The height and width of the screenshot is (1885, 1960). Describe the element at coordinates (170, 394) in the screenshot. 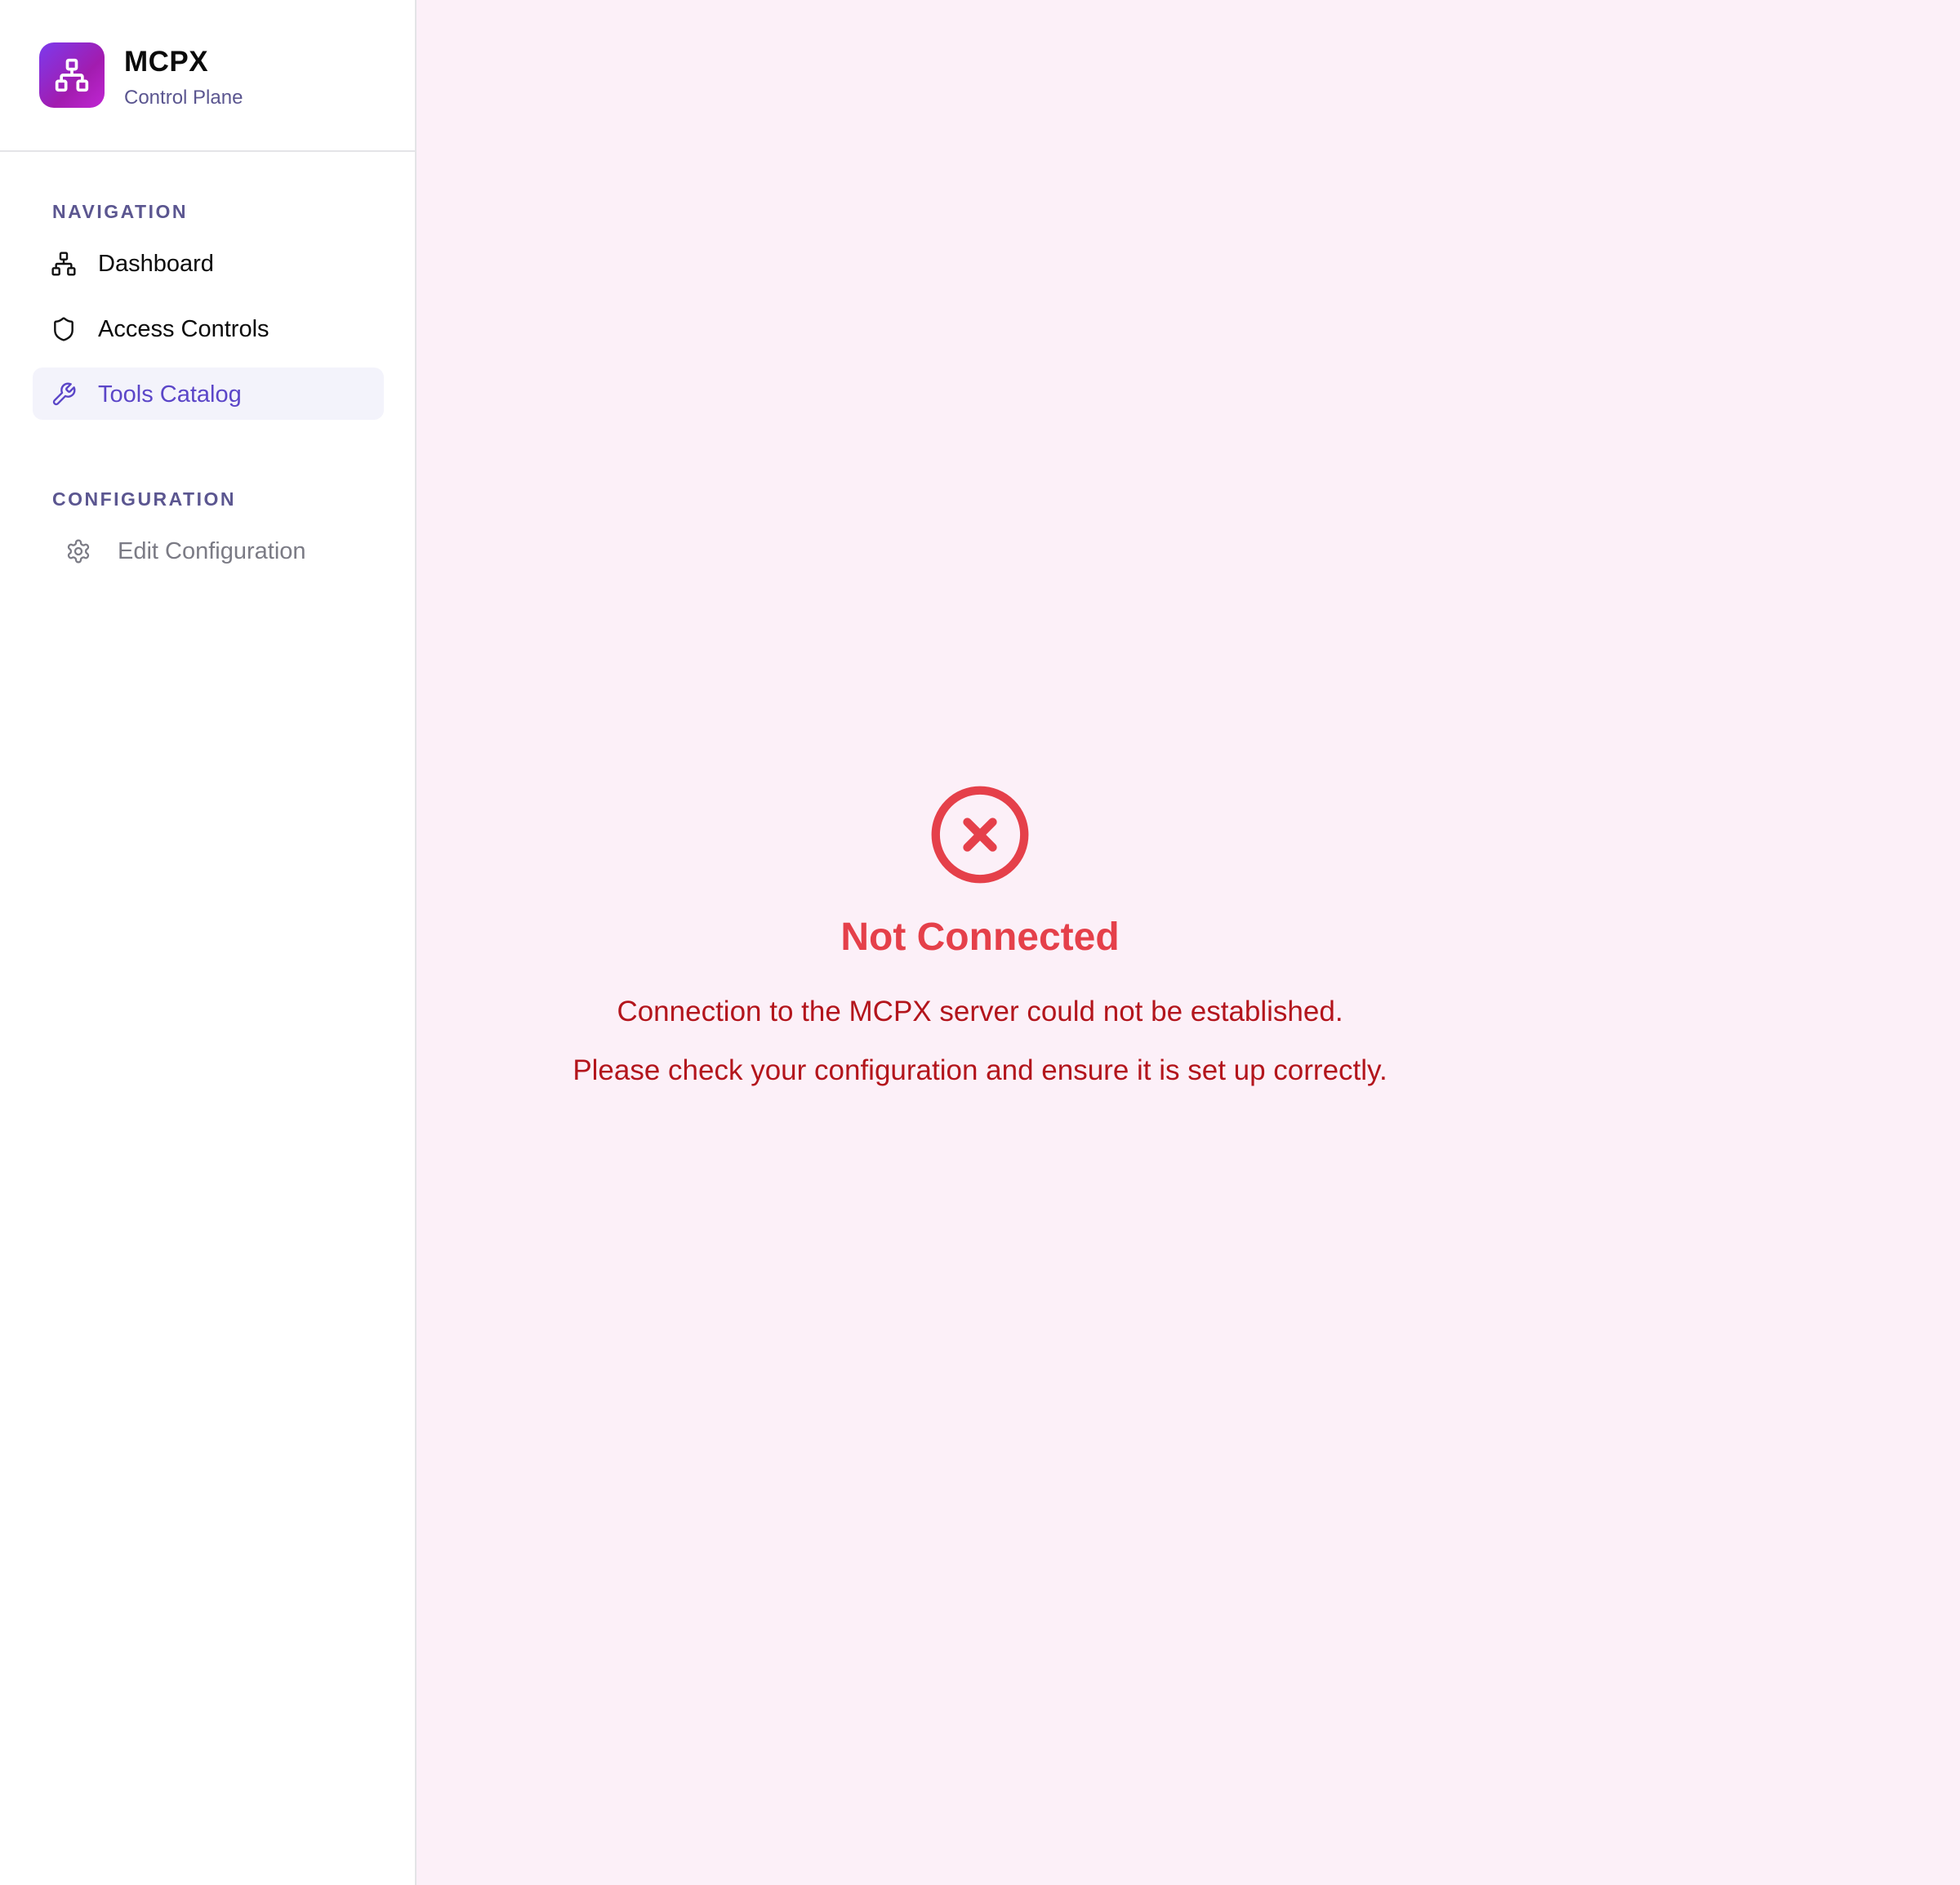

I see `sidebar-item-label: Tools Catalog` at that location.